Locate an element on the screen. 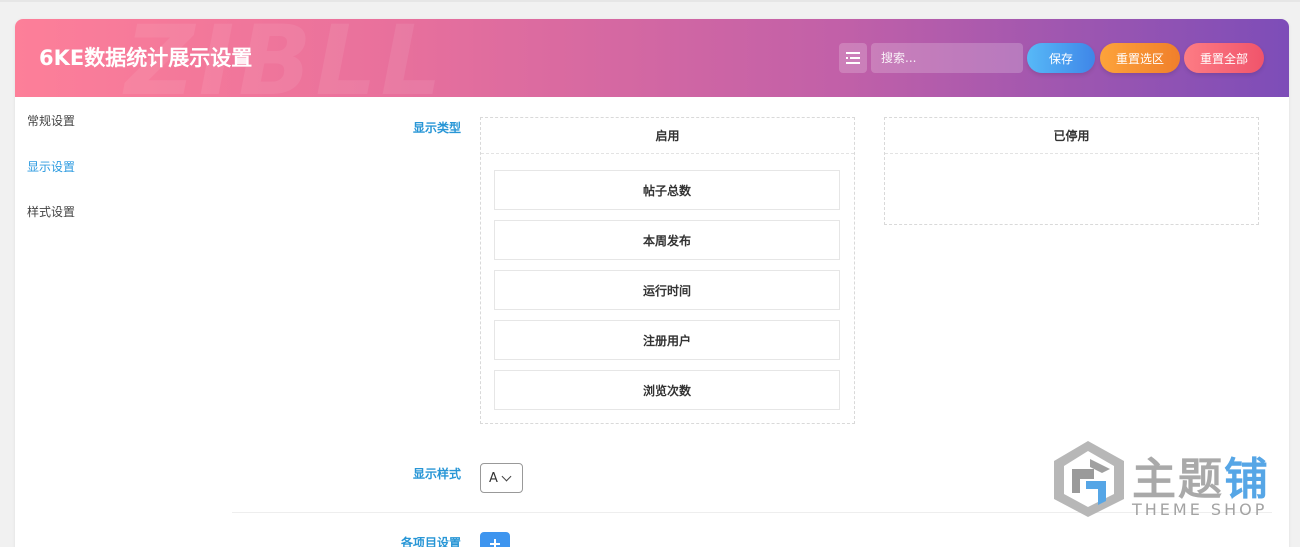 Image resolution: width=1300 pixels, height=547 pixels. plus-icon is located at coordinates (495, 543).